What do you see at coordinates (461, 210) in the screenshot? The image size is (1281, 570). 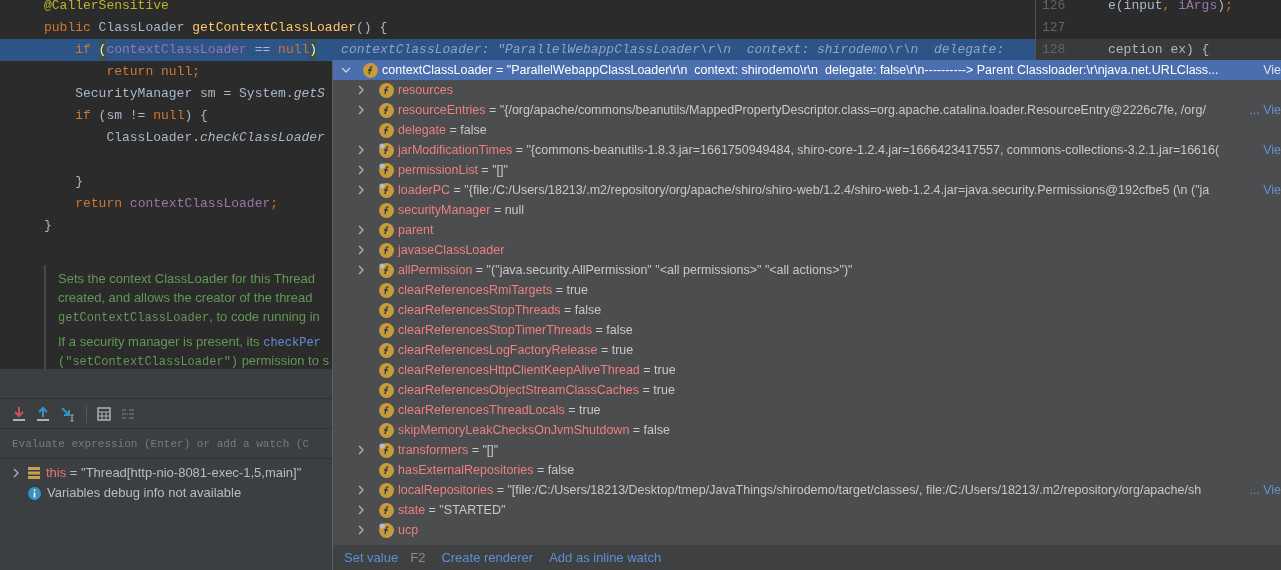 I see `field-entry: securityManager = null` at bounding box center [461, 210].